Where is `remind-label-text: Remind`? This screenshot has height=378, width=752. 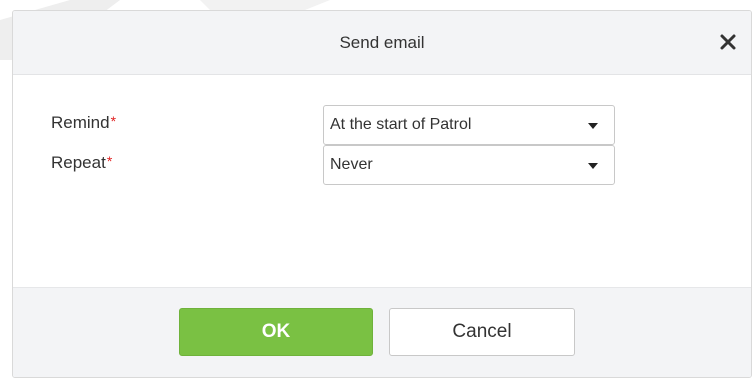 remind-label-text: Remind is located at coordinates (80, 122).